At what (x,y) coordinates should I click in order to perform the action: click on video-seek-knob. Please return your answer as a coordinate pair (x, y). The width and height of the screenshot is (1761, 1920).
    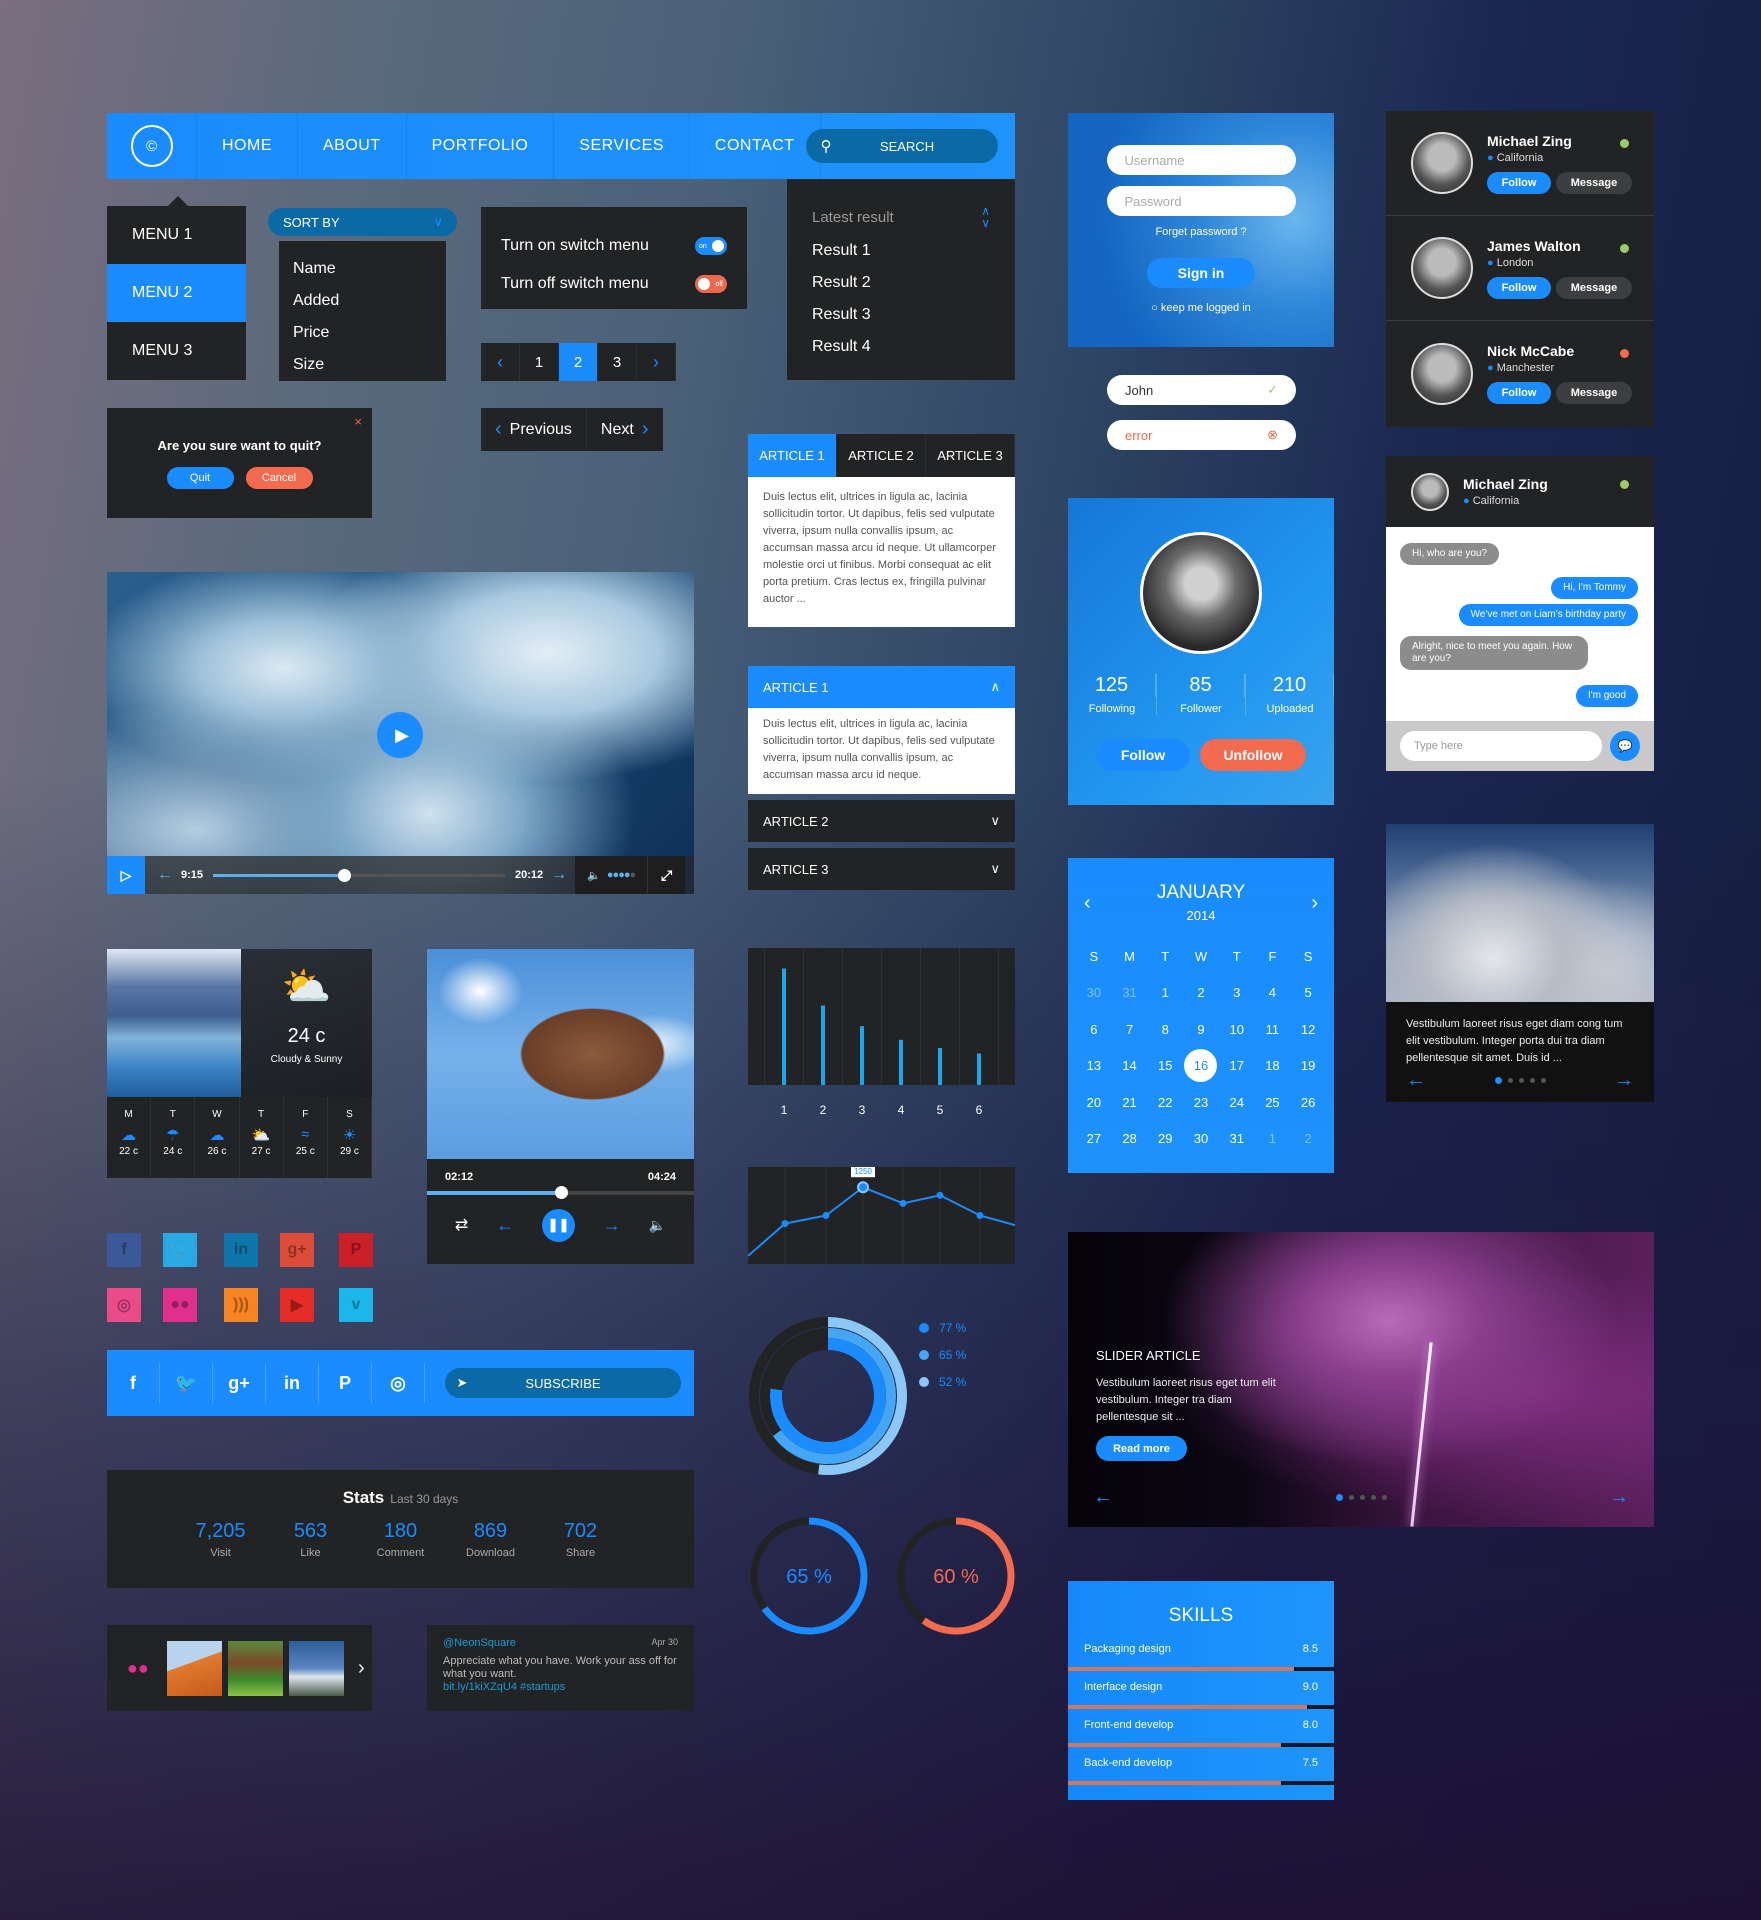
    Looking at the image, I should click on (345, 875).